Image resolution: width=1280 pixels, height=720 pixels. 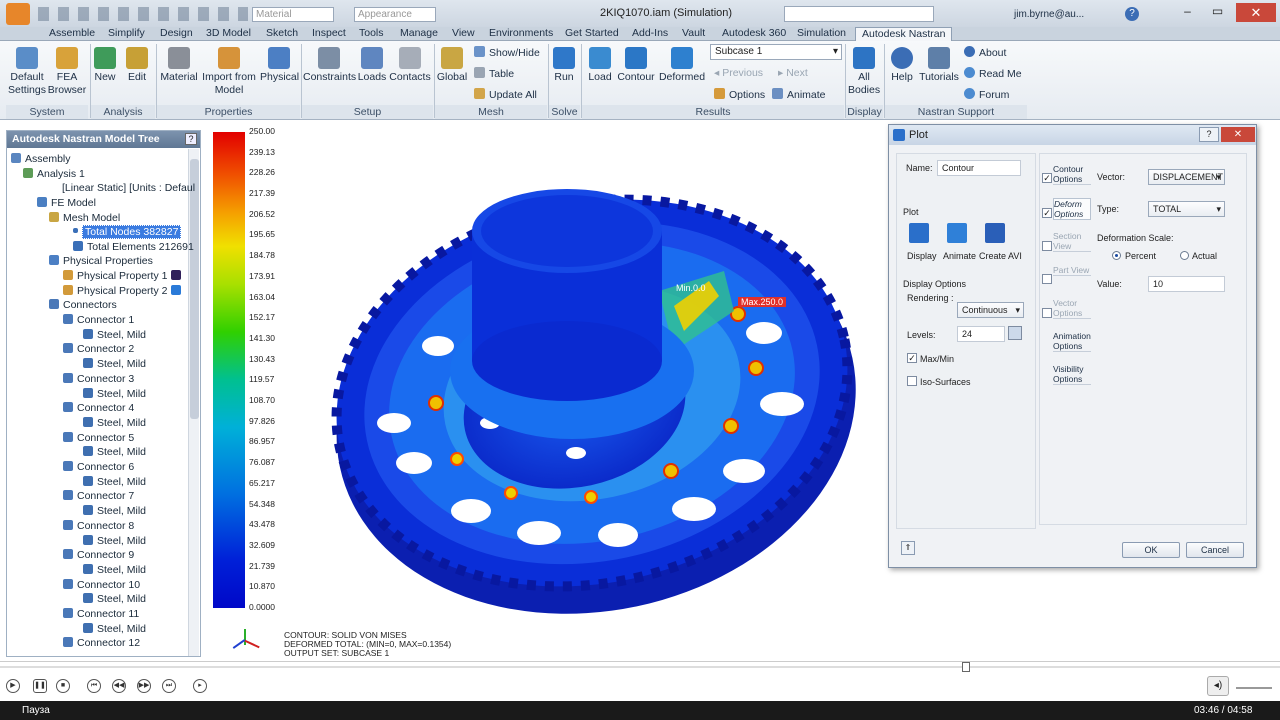 I want to click on tree-node-connector: Connector 9, so click(x=98, y=555).